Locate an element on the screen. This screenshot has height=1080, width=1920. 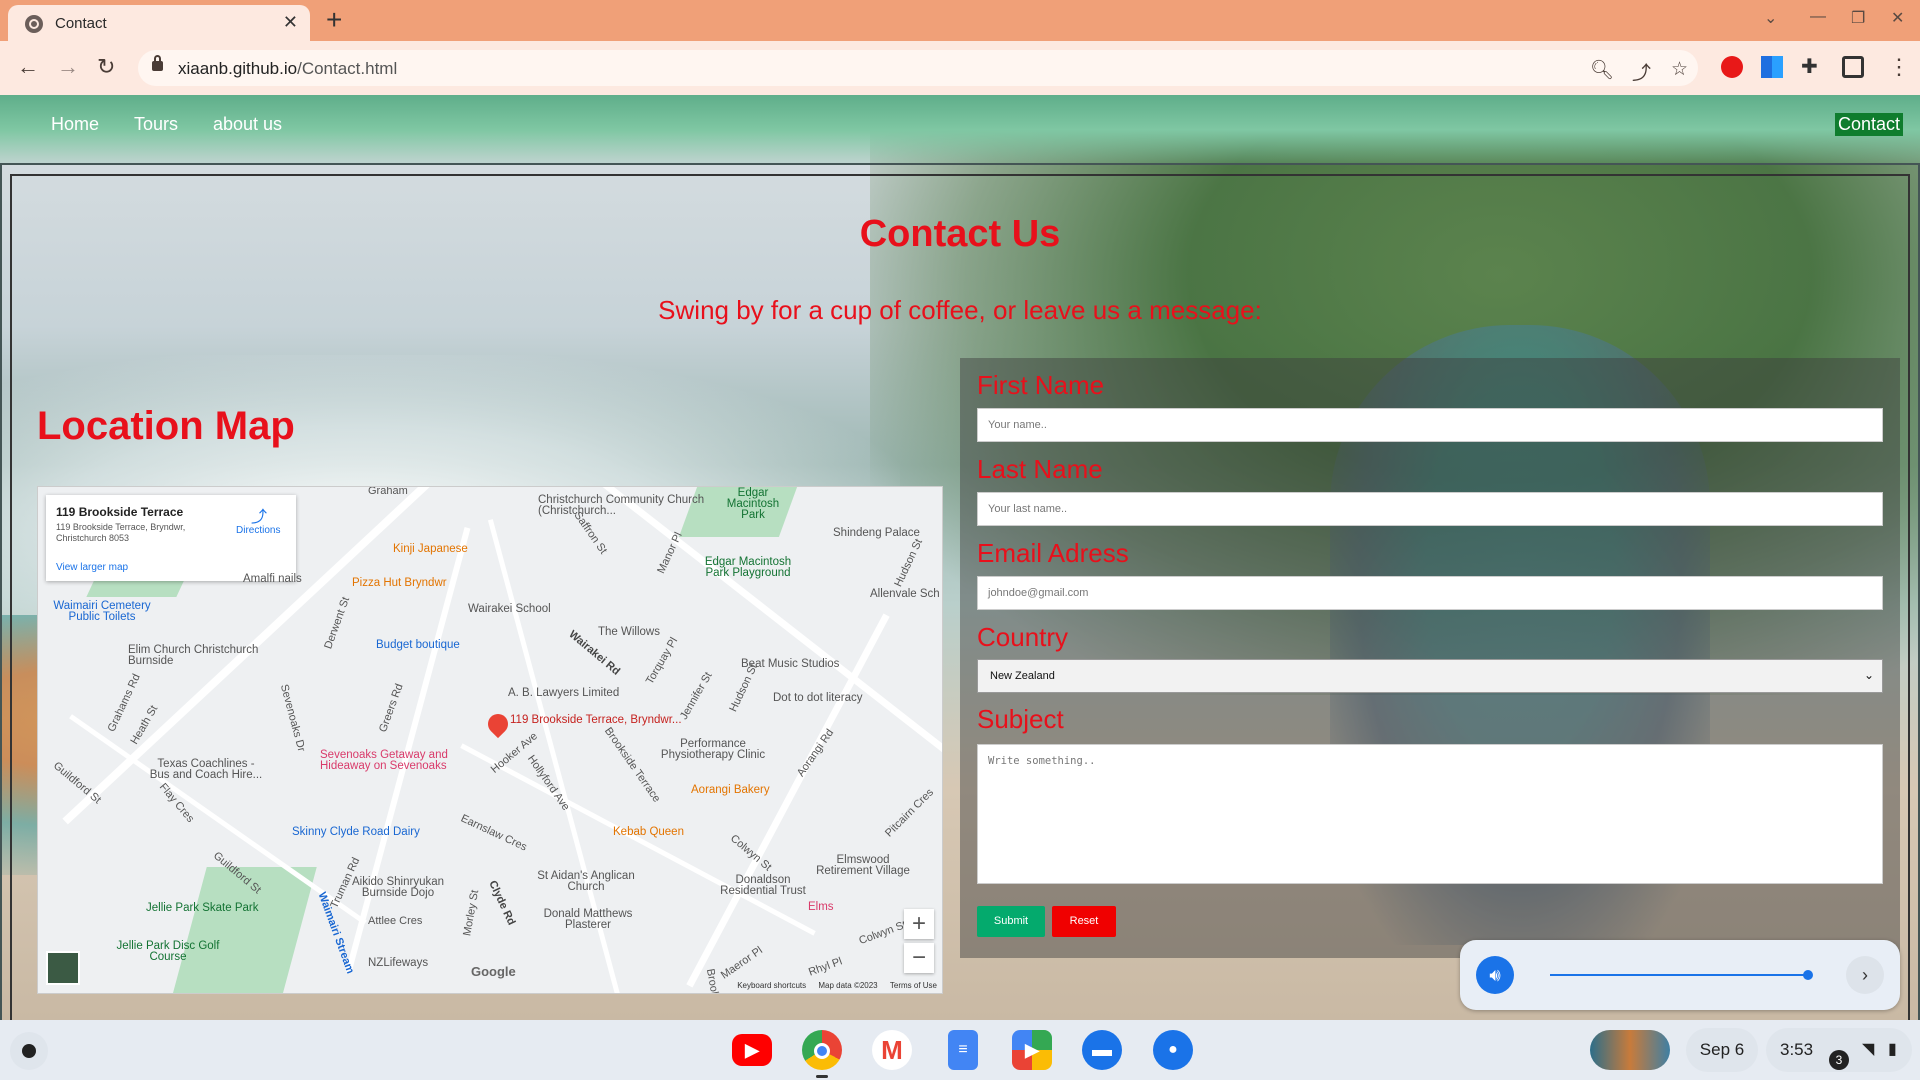
map-place-label: Skinny Clyde Road Dairy is located at coordinates (356, 832).